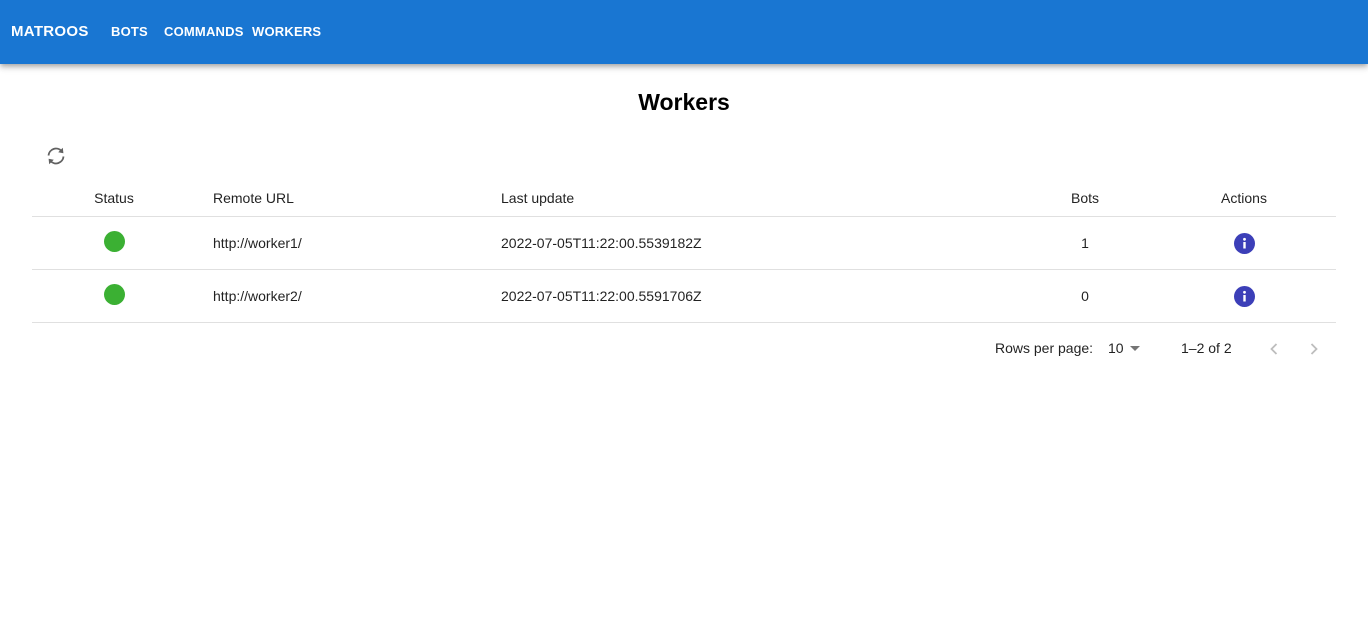 This screenshot has height=639, width=1368. I want to click on pagination-range: 1–2 of 2, so click(1206, 348).